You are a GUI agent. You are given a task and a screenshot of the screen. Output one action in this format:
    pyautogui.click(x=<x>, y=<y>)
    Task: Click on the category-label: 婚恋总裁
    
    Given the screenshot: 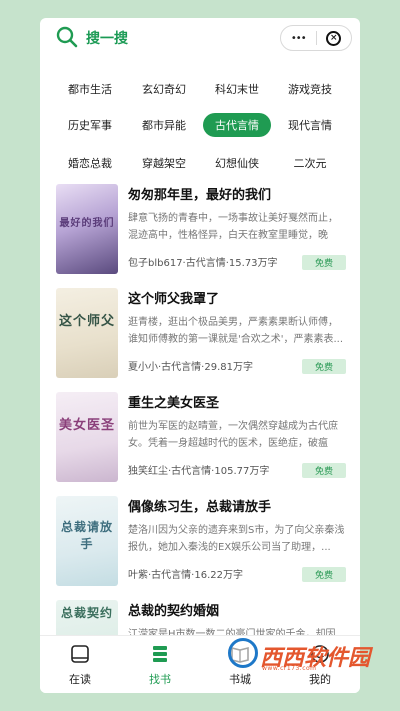 What is the action you would take?
    pyautogui.click(x=90, y=163)
    